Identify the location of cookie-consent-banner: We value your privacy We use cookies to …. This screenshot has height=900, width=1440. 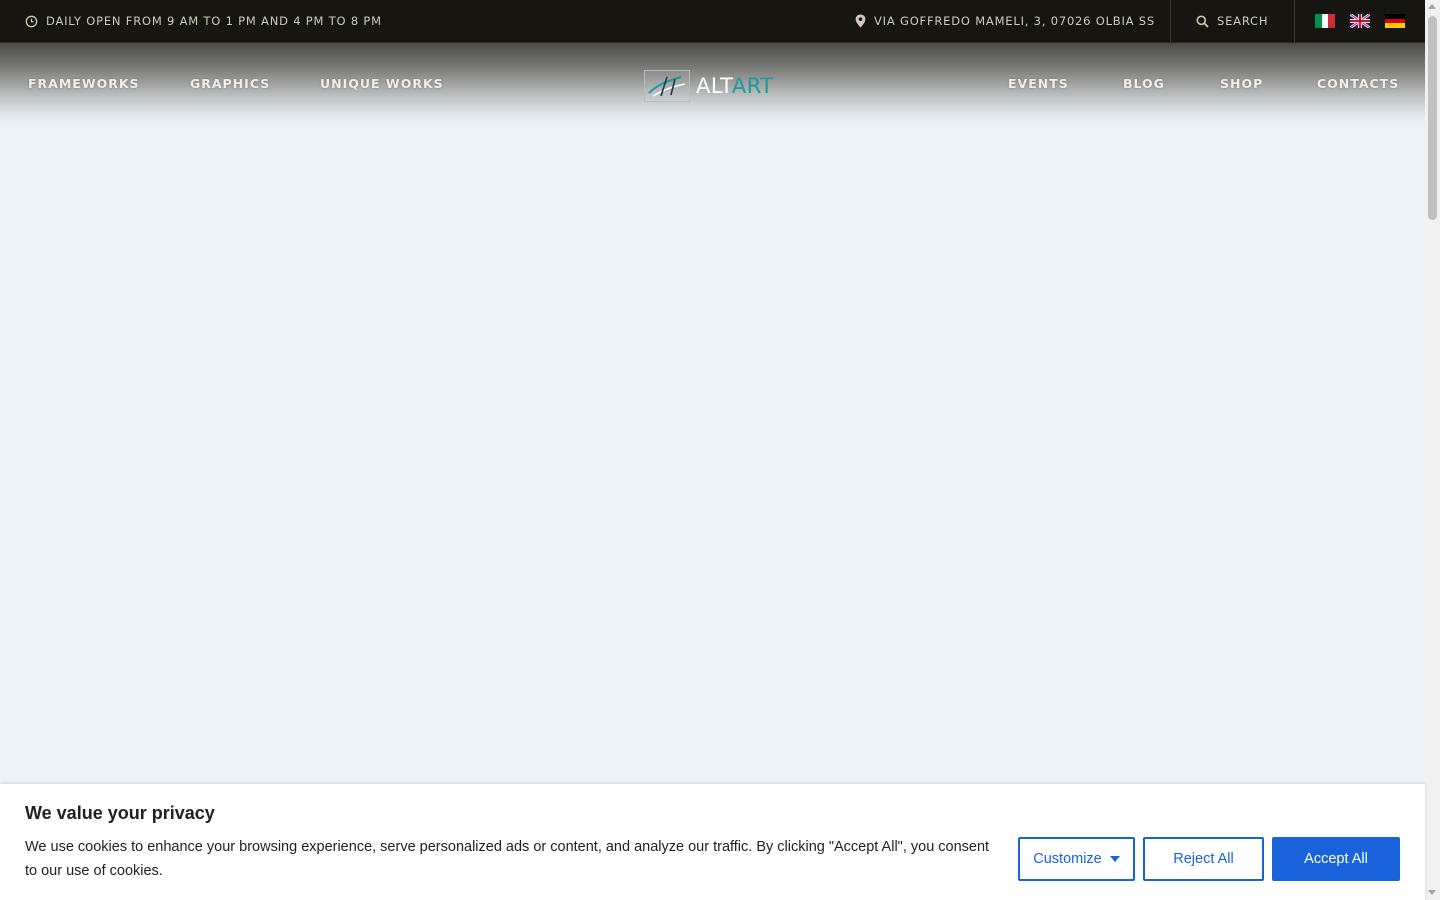
(712, 842).